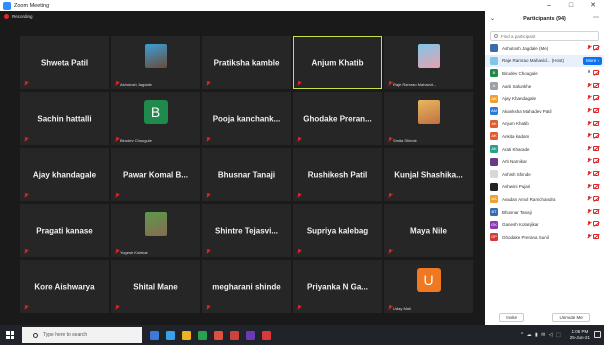 Image resolution: width=604 pixels, height=345 pixels. What do you see at coordinates (520, 73) in the screenshot?
I see `participant-row-name: Birudev Chougule` at bounding box center [520, 73].